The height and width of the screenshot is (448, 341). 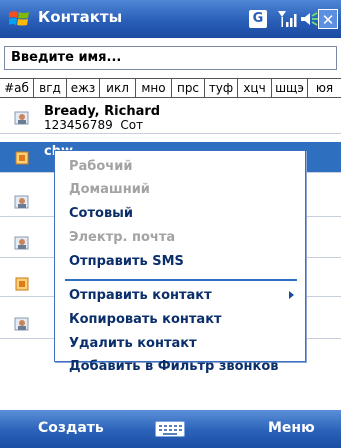 What do you see at coordinates (290, 88) in the screenshot?
I see `alpha-tab: шщэ` at bounding box center [290, 88].